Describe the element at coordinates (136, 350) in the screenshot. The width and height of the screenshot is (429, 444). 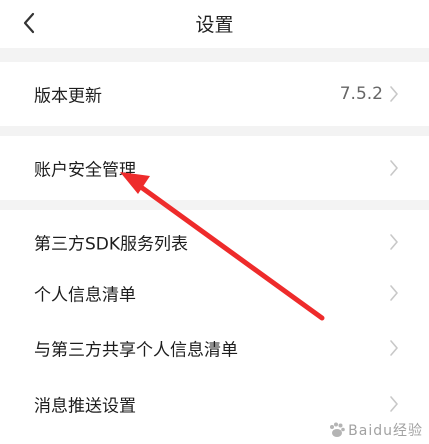
I see `item-label: 与第三方共享个人信息清单` at that location.